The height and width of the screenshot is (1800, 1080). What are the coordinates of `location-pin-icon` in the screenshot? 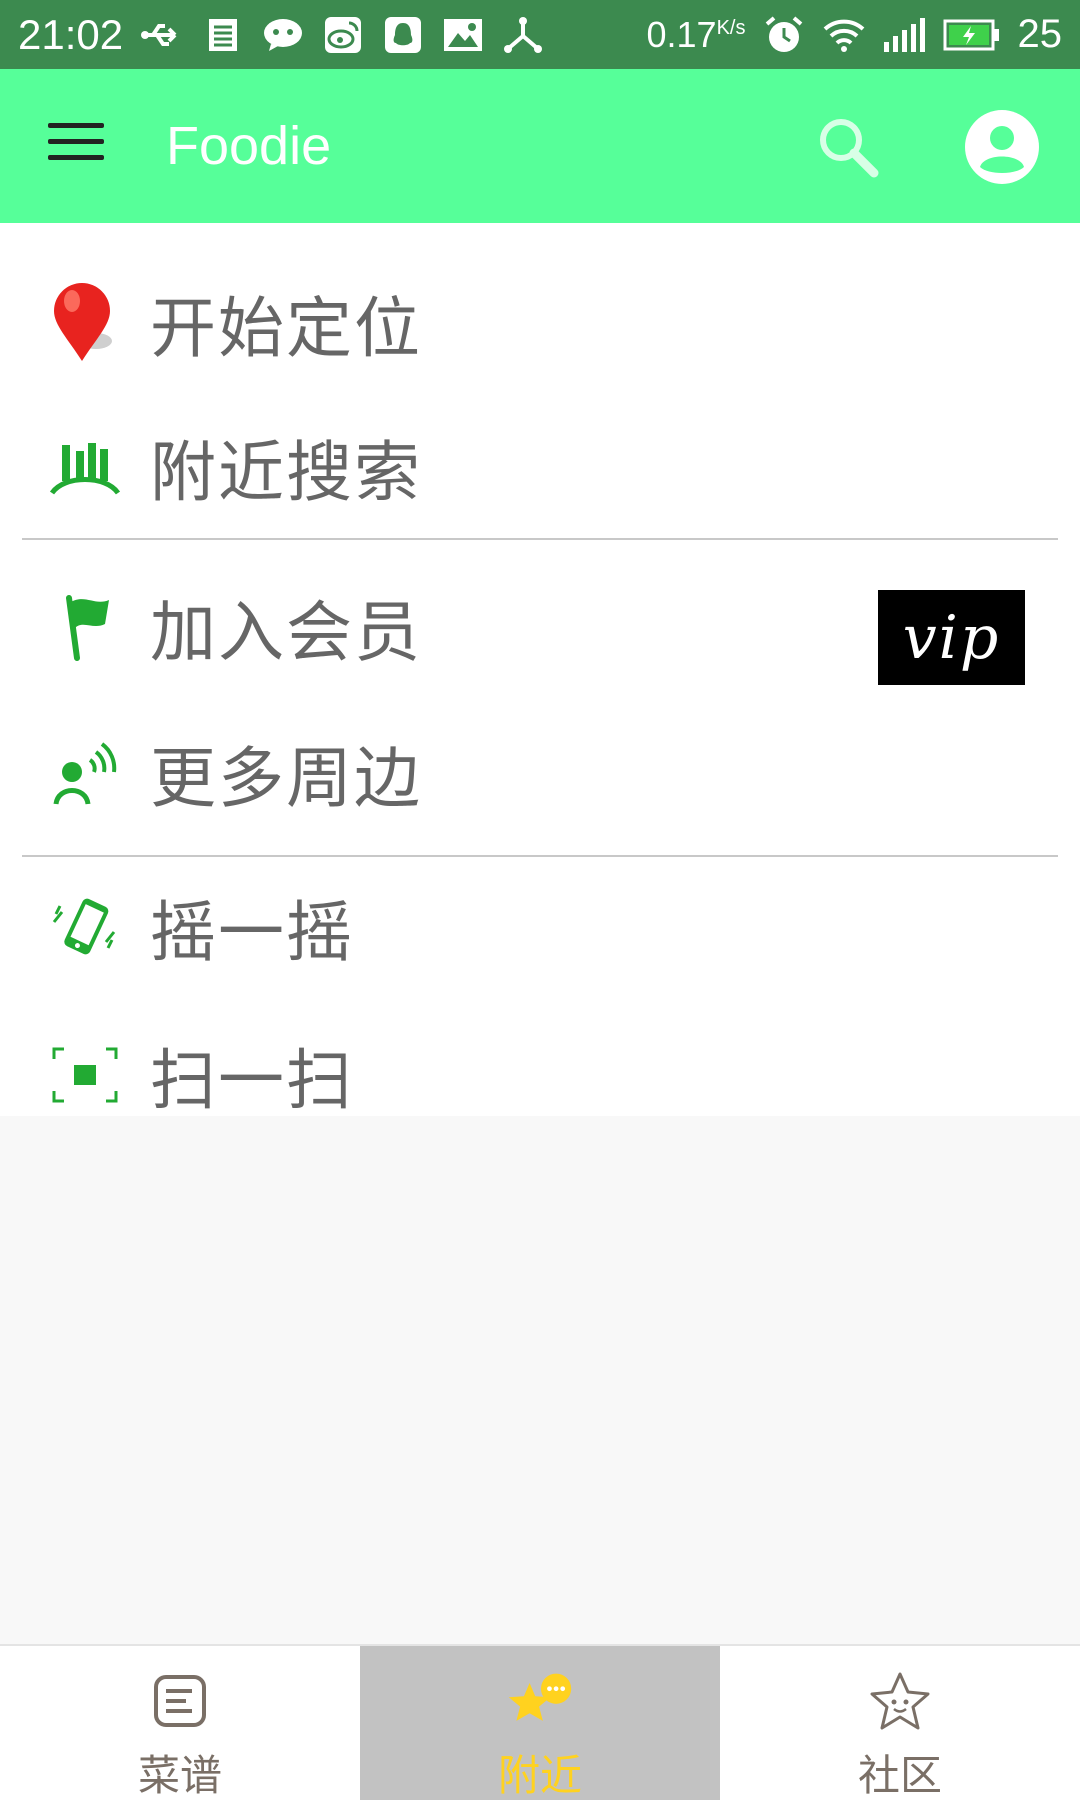 It's located at (85, 323).